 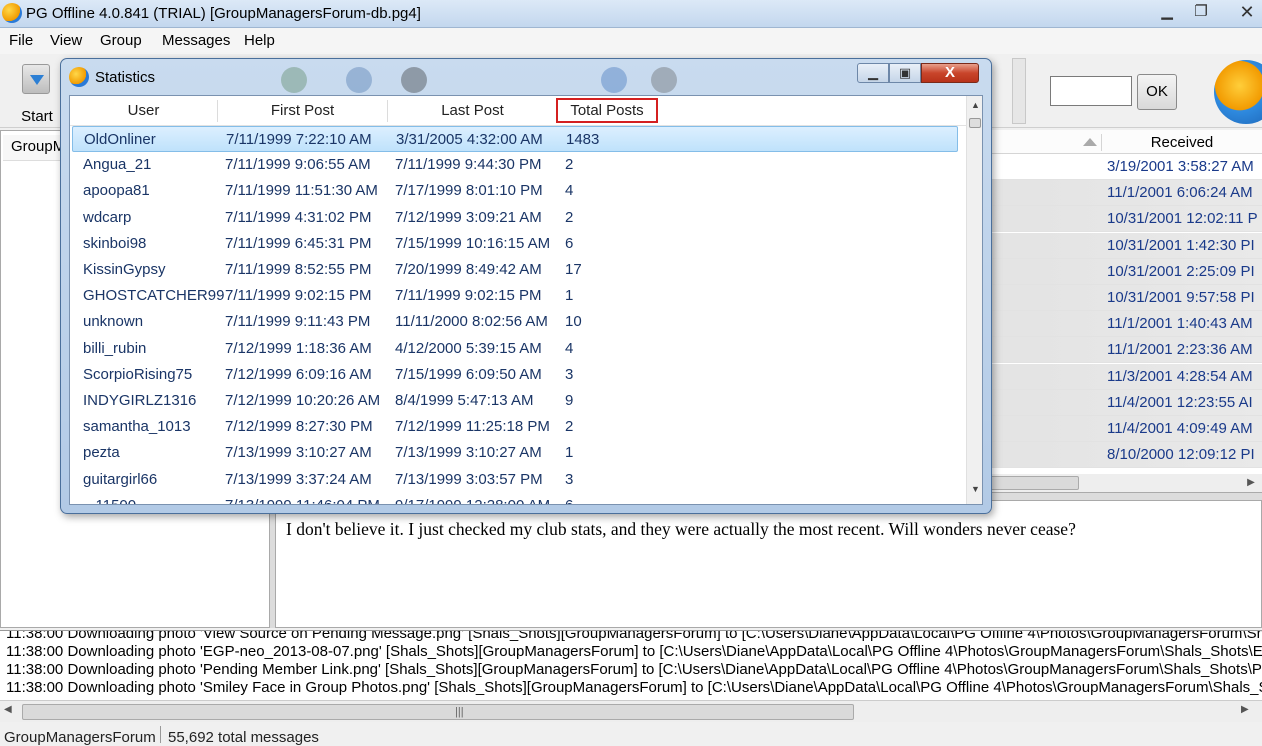 I want to click on cell-user: OldOnliner, so click(x=120, y=139).